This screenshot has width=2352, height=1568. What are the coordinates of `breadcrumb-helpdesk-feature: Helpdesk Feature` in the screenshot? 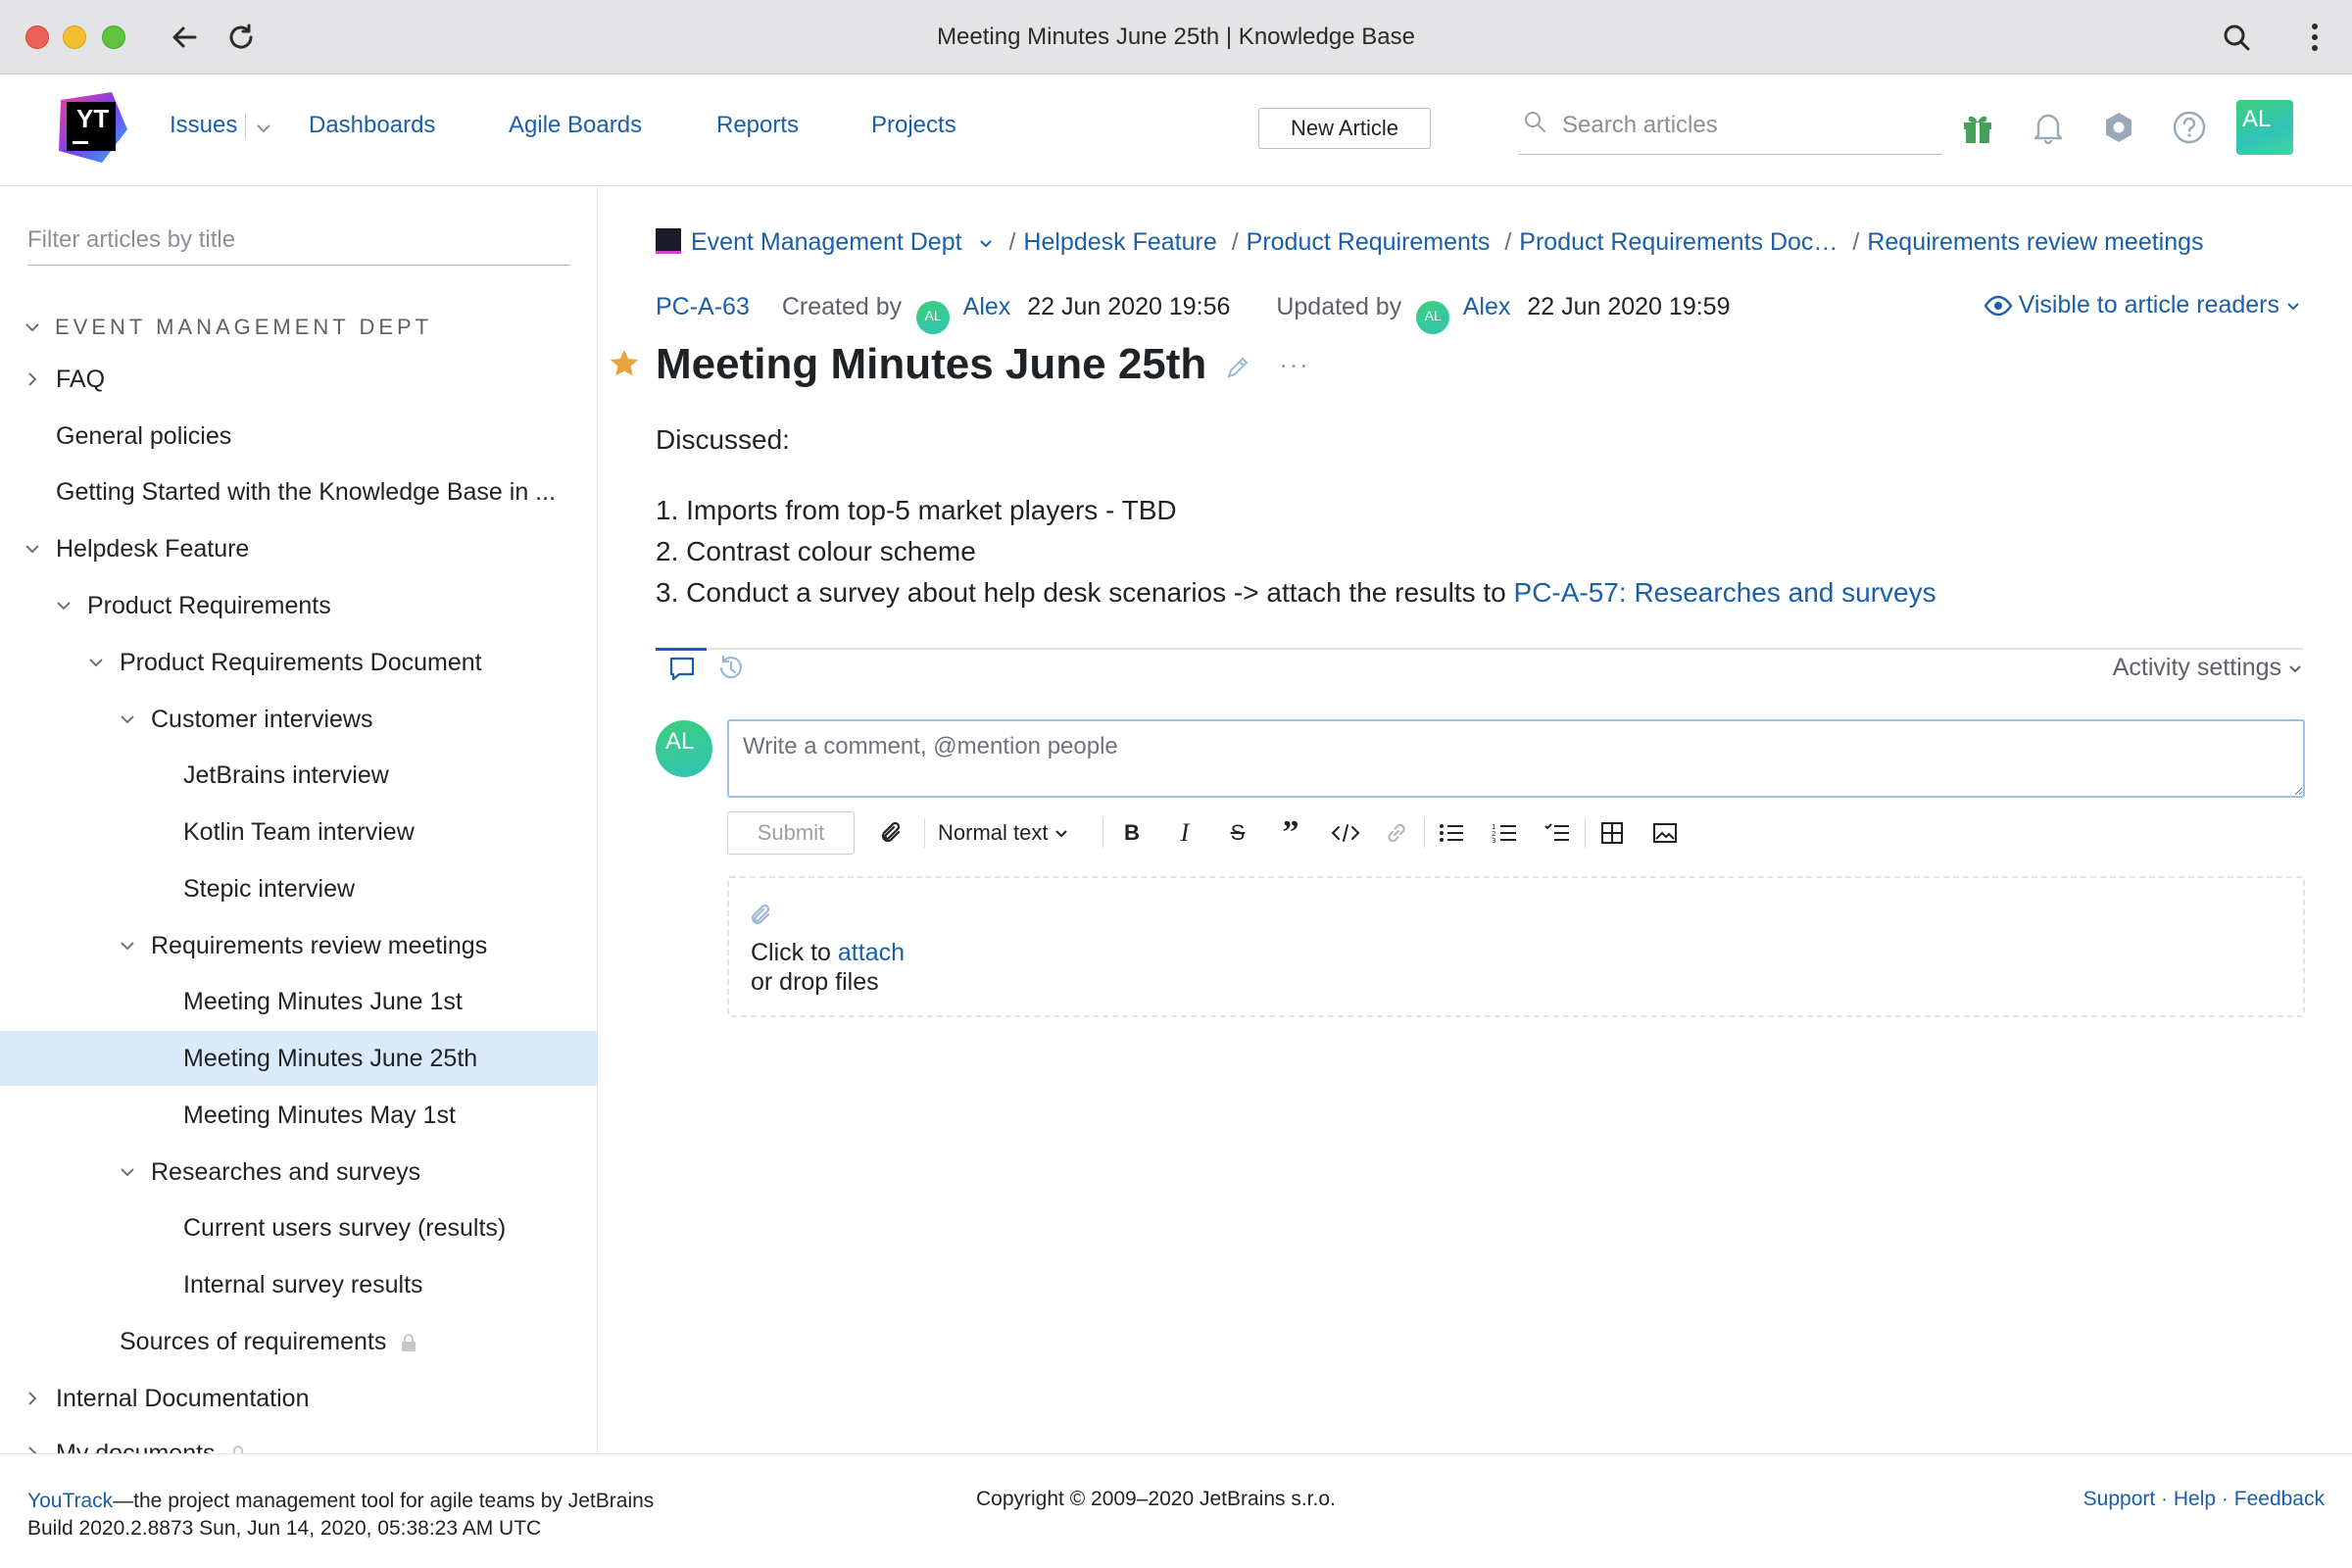 It's located at (1119, 242).